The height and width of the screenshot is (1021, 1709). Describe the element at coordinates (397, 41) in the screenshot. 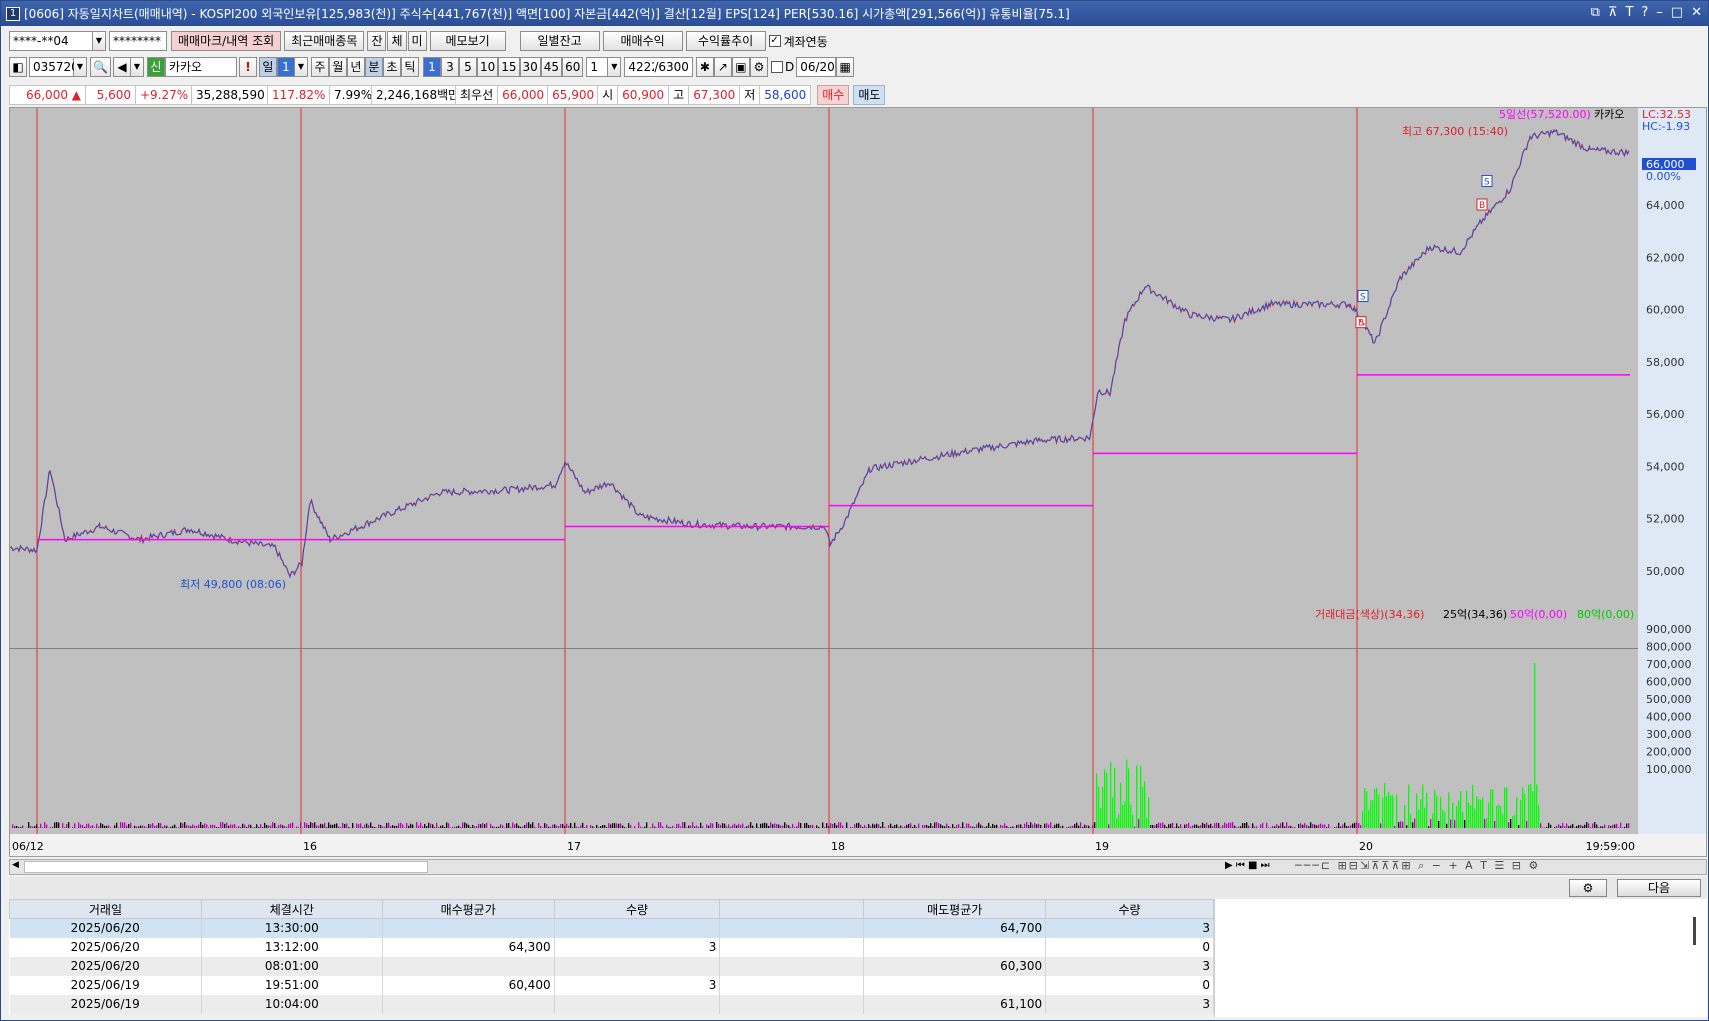

I see `che-button: 체` at that location.